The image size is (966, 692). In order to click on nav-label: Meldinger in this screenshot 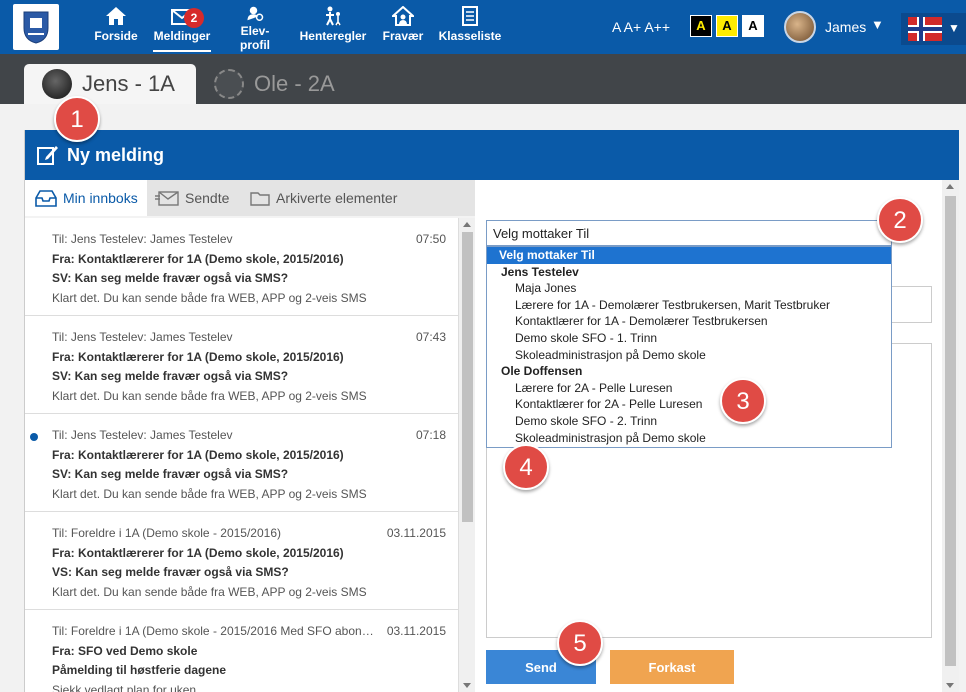, I will do `click(182, 36)`.